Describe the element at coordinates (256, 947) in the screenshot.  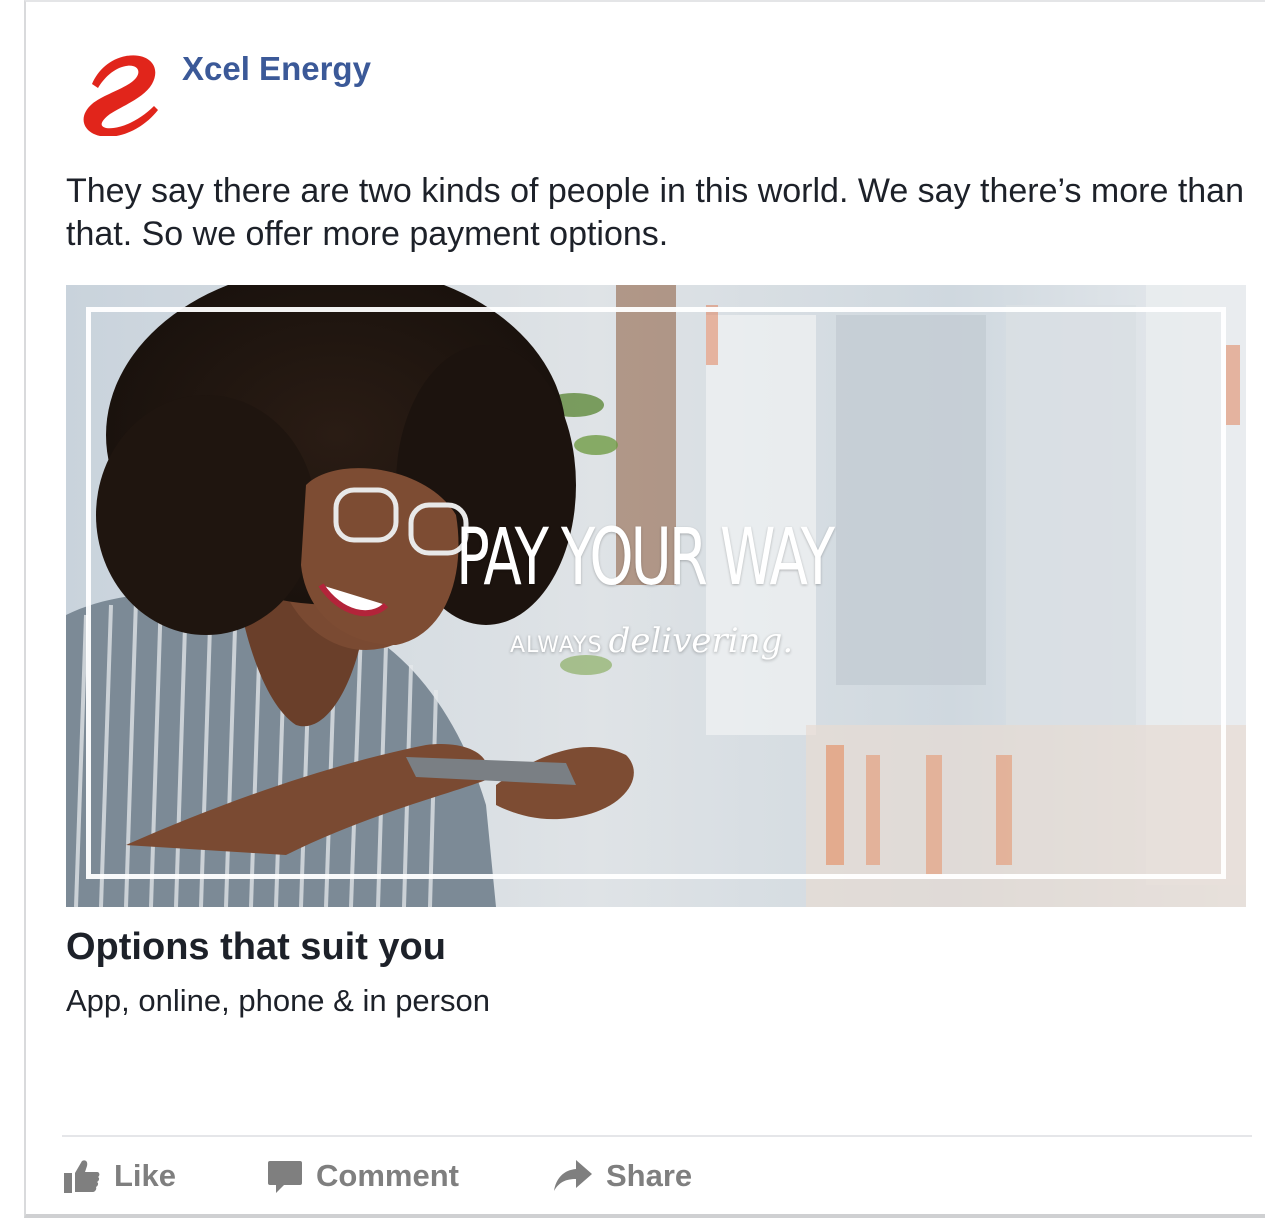
I see `link-title: Options that suit you` at that location.